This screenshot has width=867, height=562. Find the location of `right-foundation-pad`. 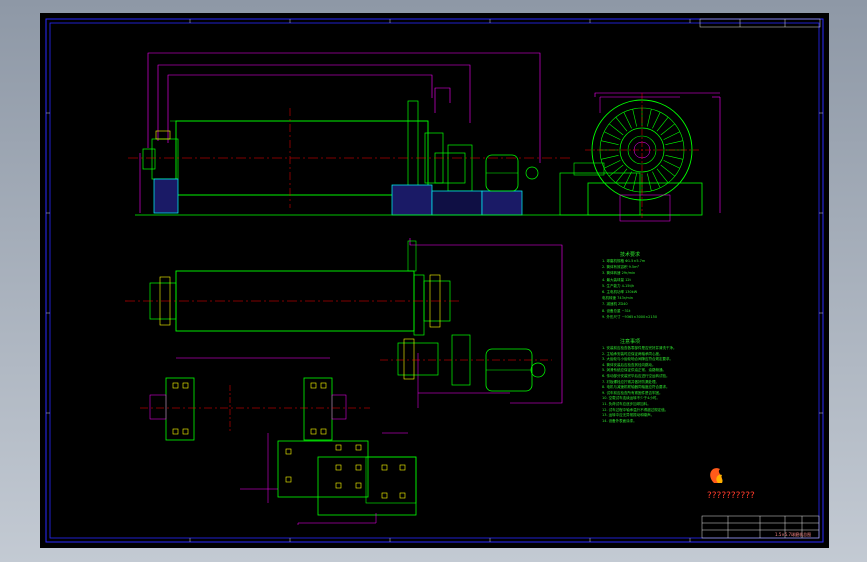

right-foundation-pad is located at coordinates (318, 409).